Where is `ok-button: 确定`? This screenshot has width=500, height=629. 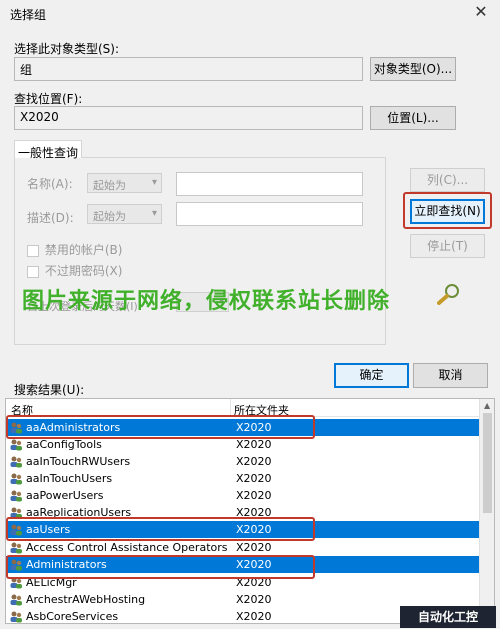 ok-button: 确定 is located at coordinates (371, 375).